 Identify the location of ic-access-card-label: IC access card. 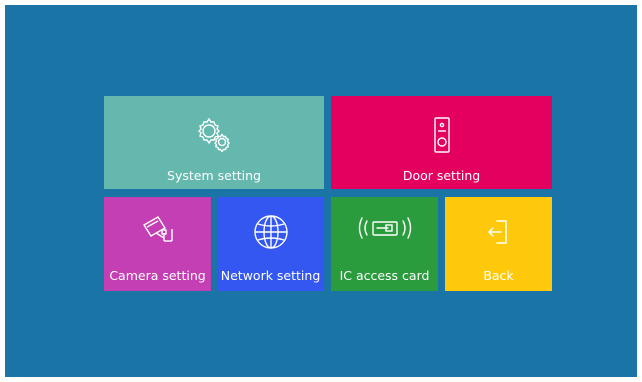
(384, 275).